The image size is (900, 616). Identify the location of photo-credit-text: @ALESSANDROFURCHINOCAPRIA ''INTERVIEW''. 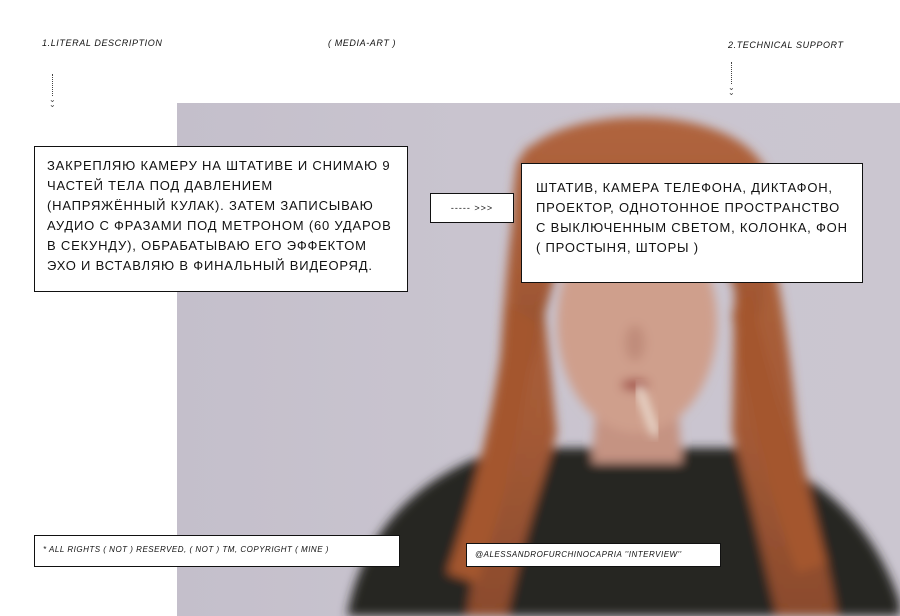
(578, 554).